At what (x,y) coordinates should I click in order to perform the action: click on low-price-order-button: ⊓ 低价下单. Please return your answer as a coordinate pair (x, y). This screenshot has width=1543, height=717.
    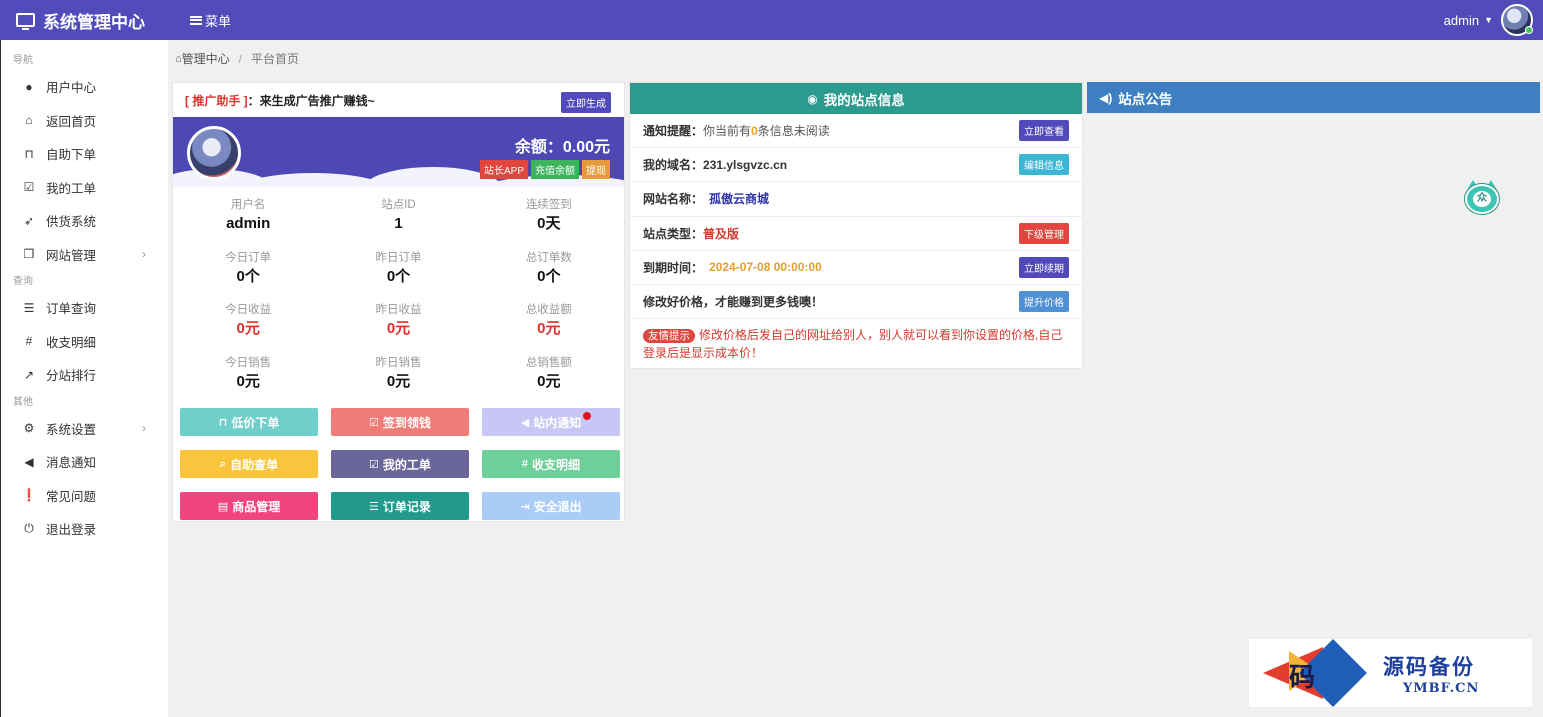
    Looking at the image, I should click on (249, 422).